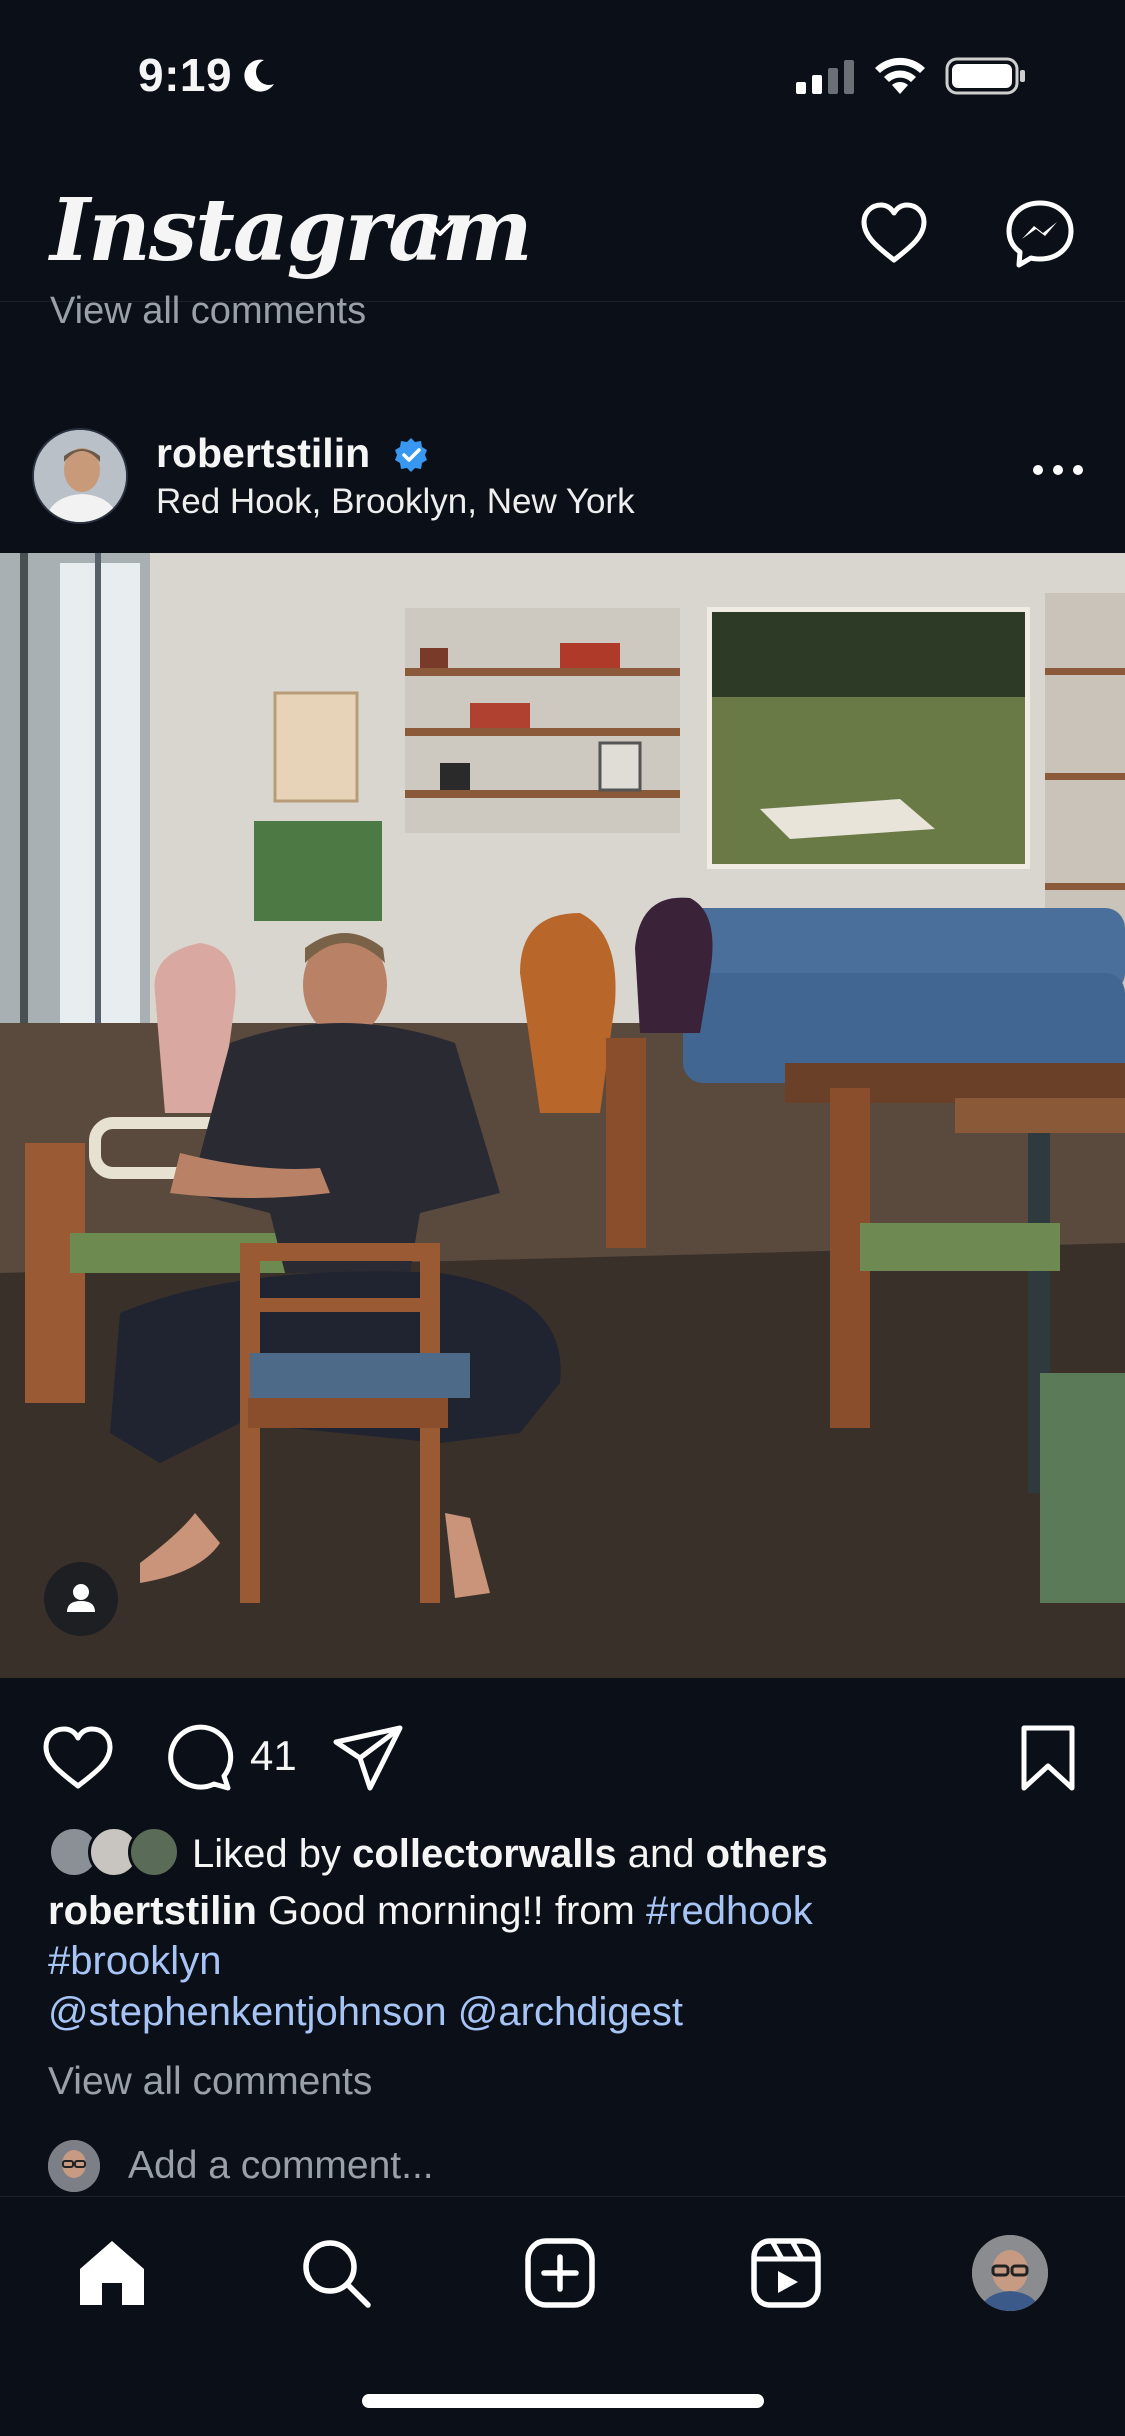 The height and width of the screenshot is (2436, 1125). Describe the element at coordinates (365, 2012) in the screenshot. I see `caption-mentions: @stephenkentjohnson @archdigest` at that location.